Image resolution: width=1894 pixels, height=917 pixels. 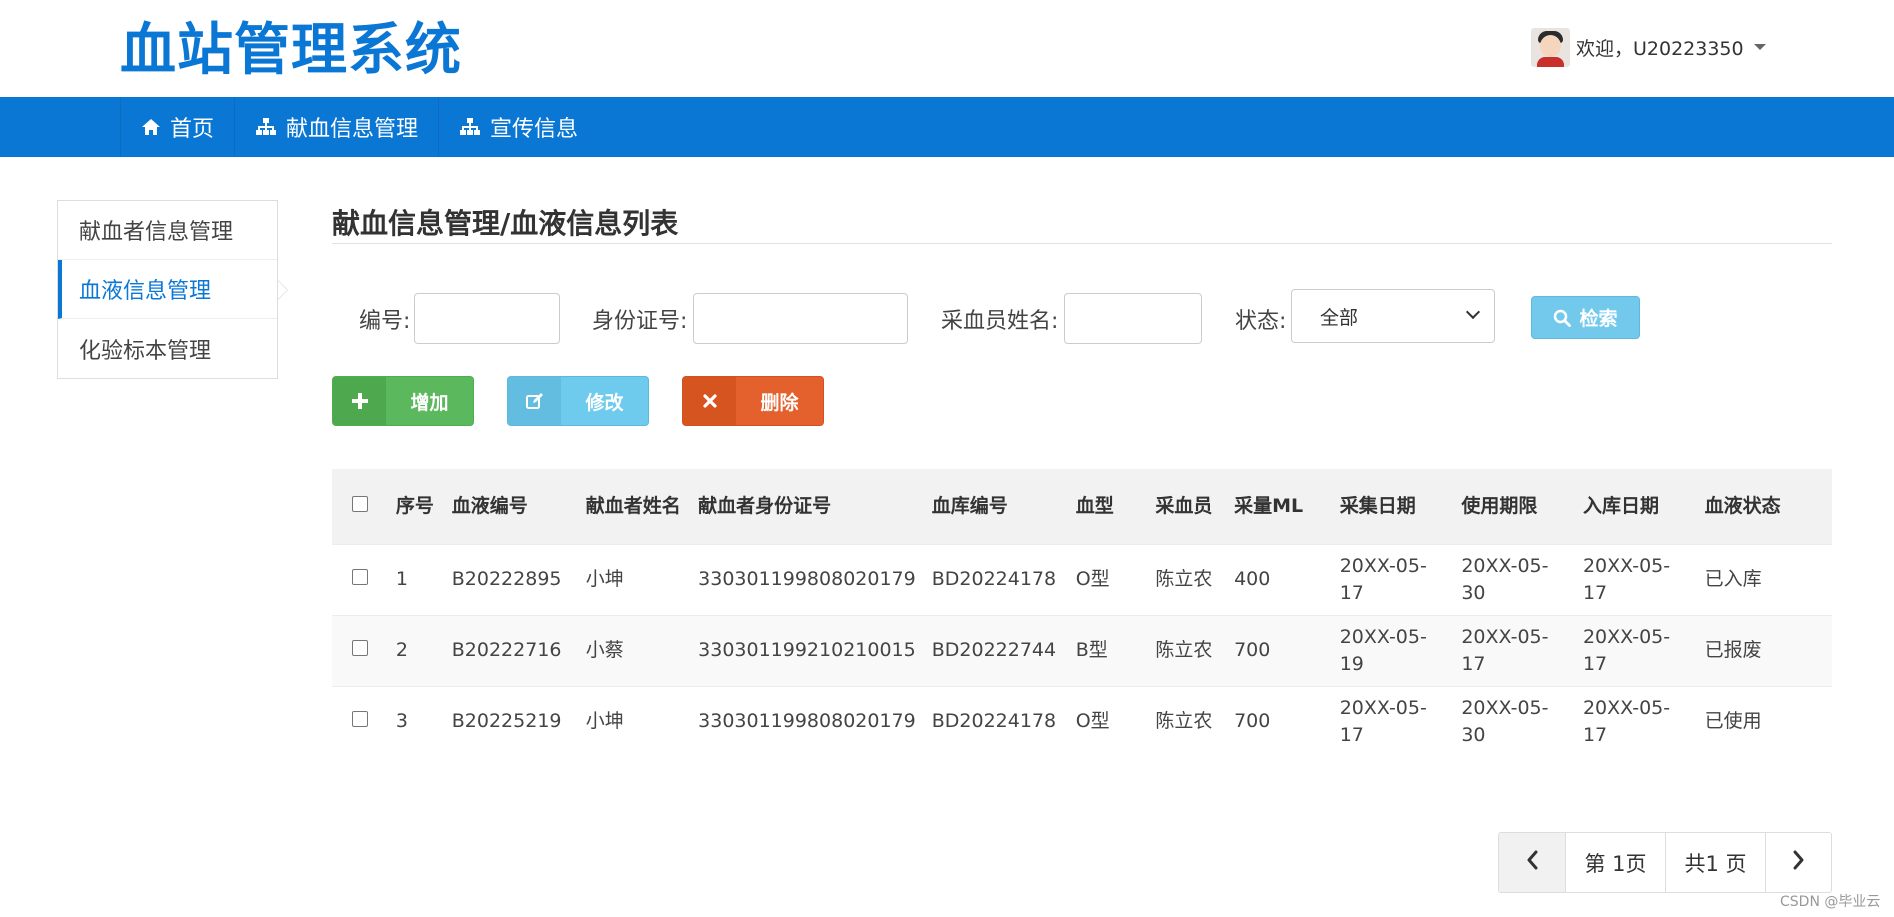 What do you see at coordinates (192, 129) in the screenshot?
I see `nav-label: 首页` at bounding box center [192, 129].